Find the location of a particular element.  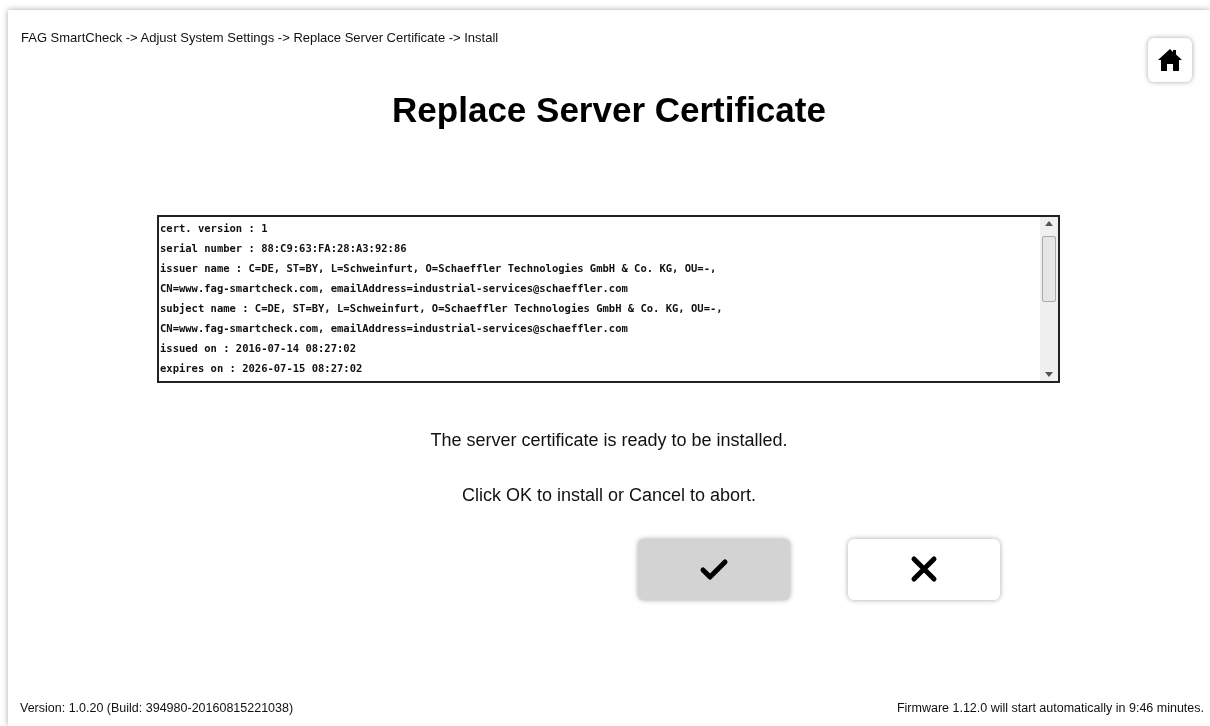

certificate-line: issuer name : C=DE, ST=BY, L=Schweinfurt, O=Schaeffler Technologies GmbH & Co. KG, OU=-, is located at coordinates (439, 268).